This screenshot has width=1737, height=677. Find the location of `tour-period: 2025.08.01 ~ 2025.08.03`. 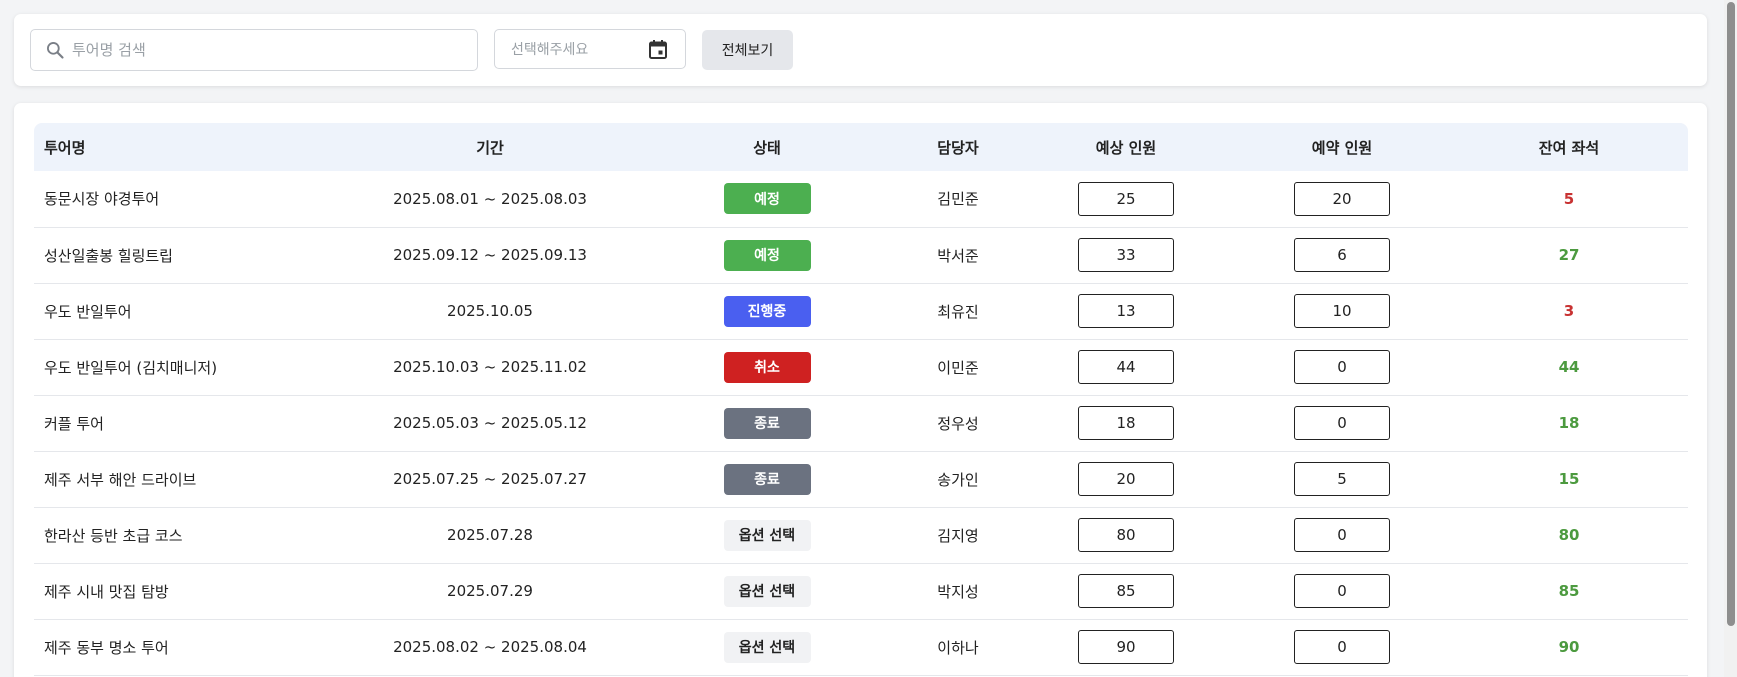

tour-period: 2025.08.01 ~ 2025.08.03 is located at coordinates (490, 199).